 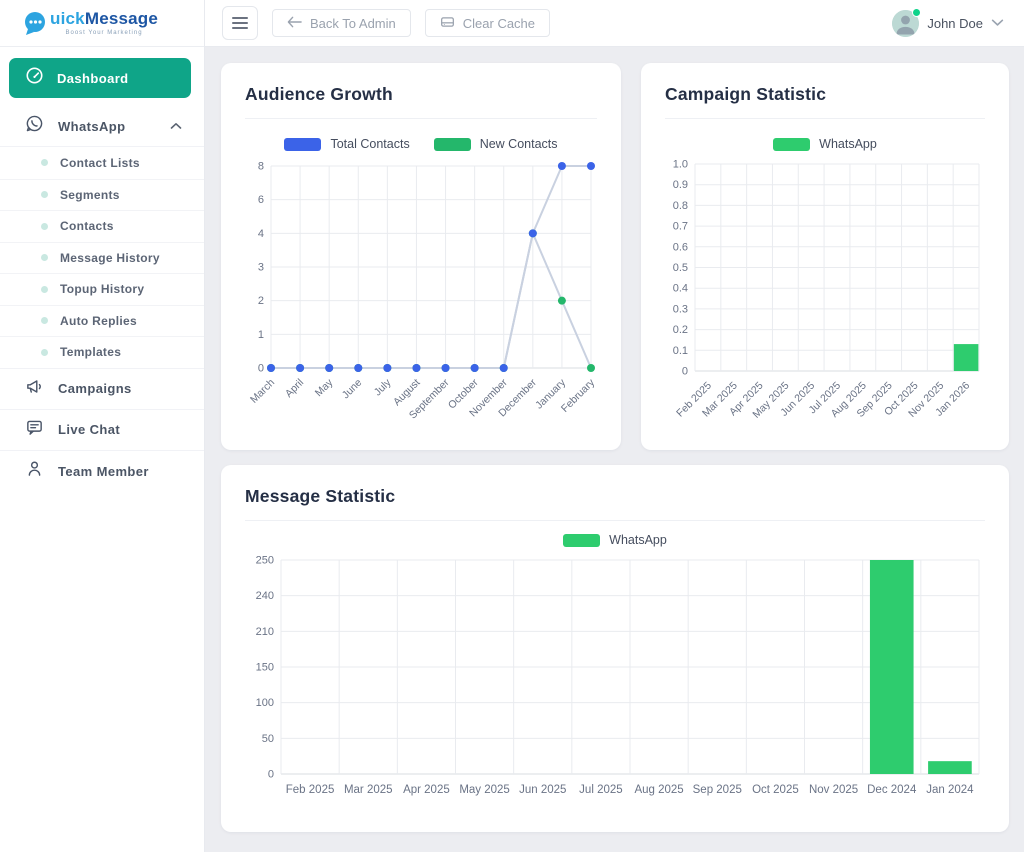 What do you see at coordinates (310, 790) in the screenshot?
I see `svg-text: Feb 2025` at bounding box center [310, 790].